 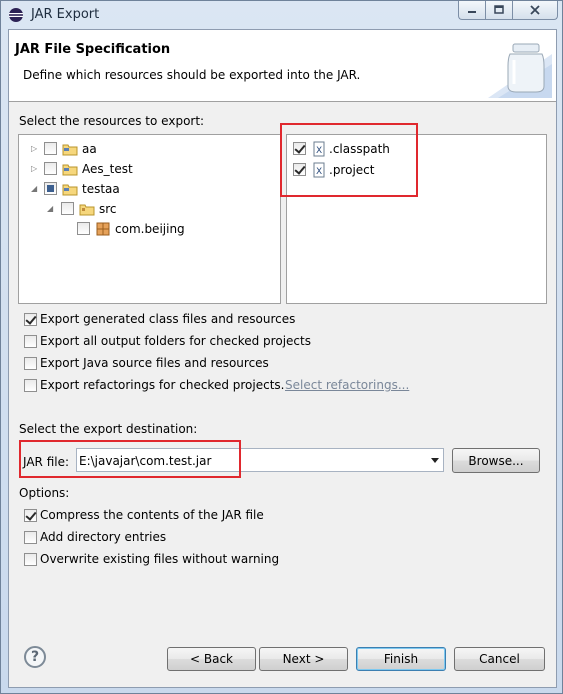 I want to click on jar-wizard-icon, so click(x=520, y=70).